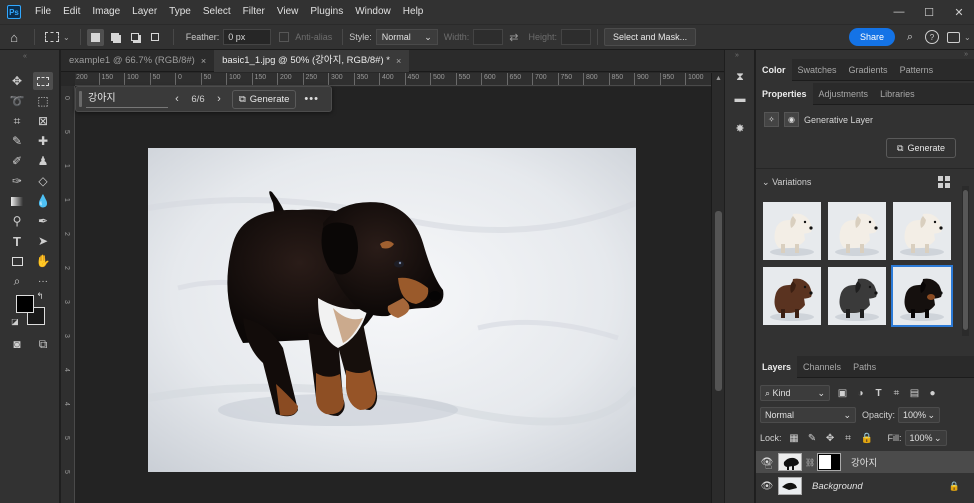 This screenshot has width=974, height=503. What do you see at coordinates (413, 12) in the screenshot?
I see `menu-help: Help` at bounding box center [413, 12].